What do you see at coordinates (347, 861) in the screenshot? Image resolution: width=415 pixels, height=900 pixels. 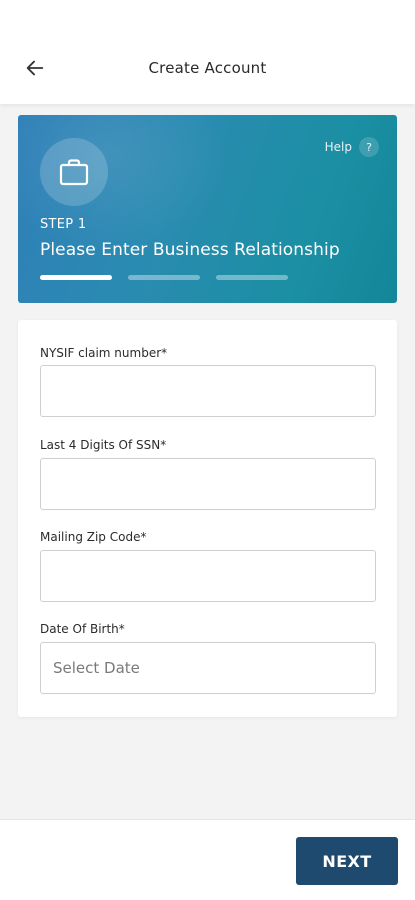 I see `next-button: NEXT` at bounding box center [347, 861].